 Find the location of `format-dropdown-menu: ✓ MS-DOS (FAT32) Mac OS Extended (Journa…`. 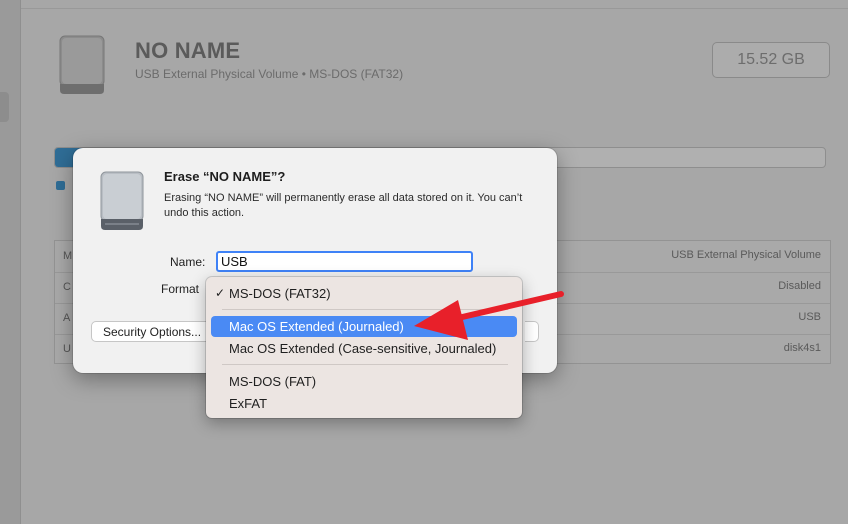

format-dropdown-menu: ✓ MS-DOS (FAT32) Mac OS Extended (Journa… is located at coordinates (364, 347).